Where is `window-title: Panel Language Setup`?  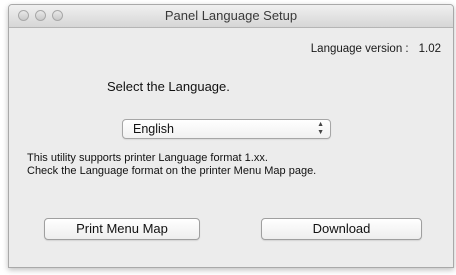 window-title: Panel Language Setup is located at coordinates (231, 15).